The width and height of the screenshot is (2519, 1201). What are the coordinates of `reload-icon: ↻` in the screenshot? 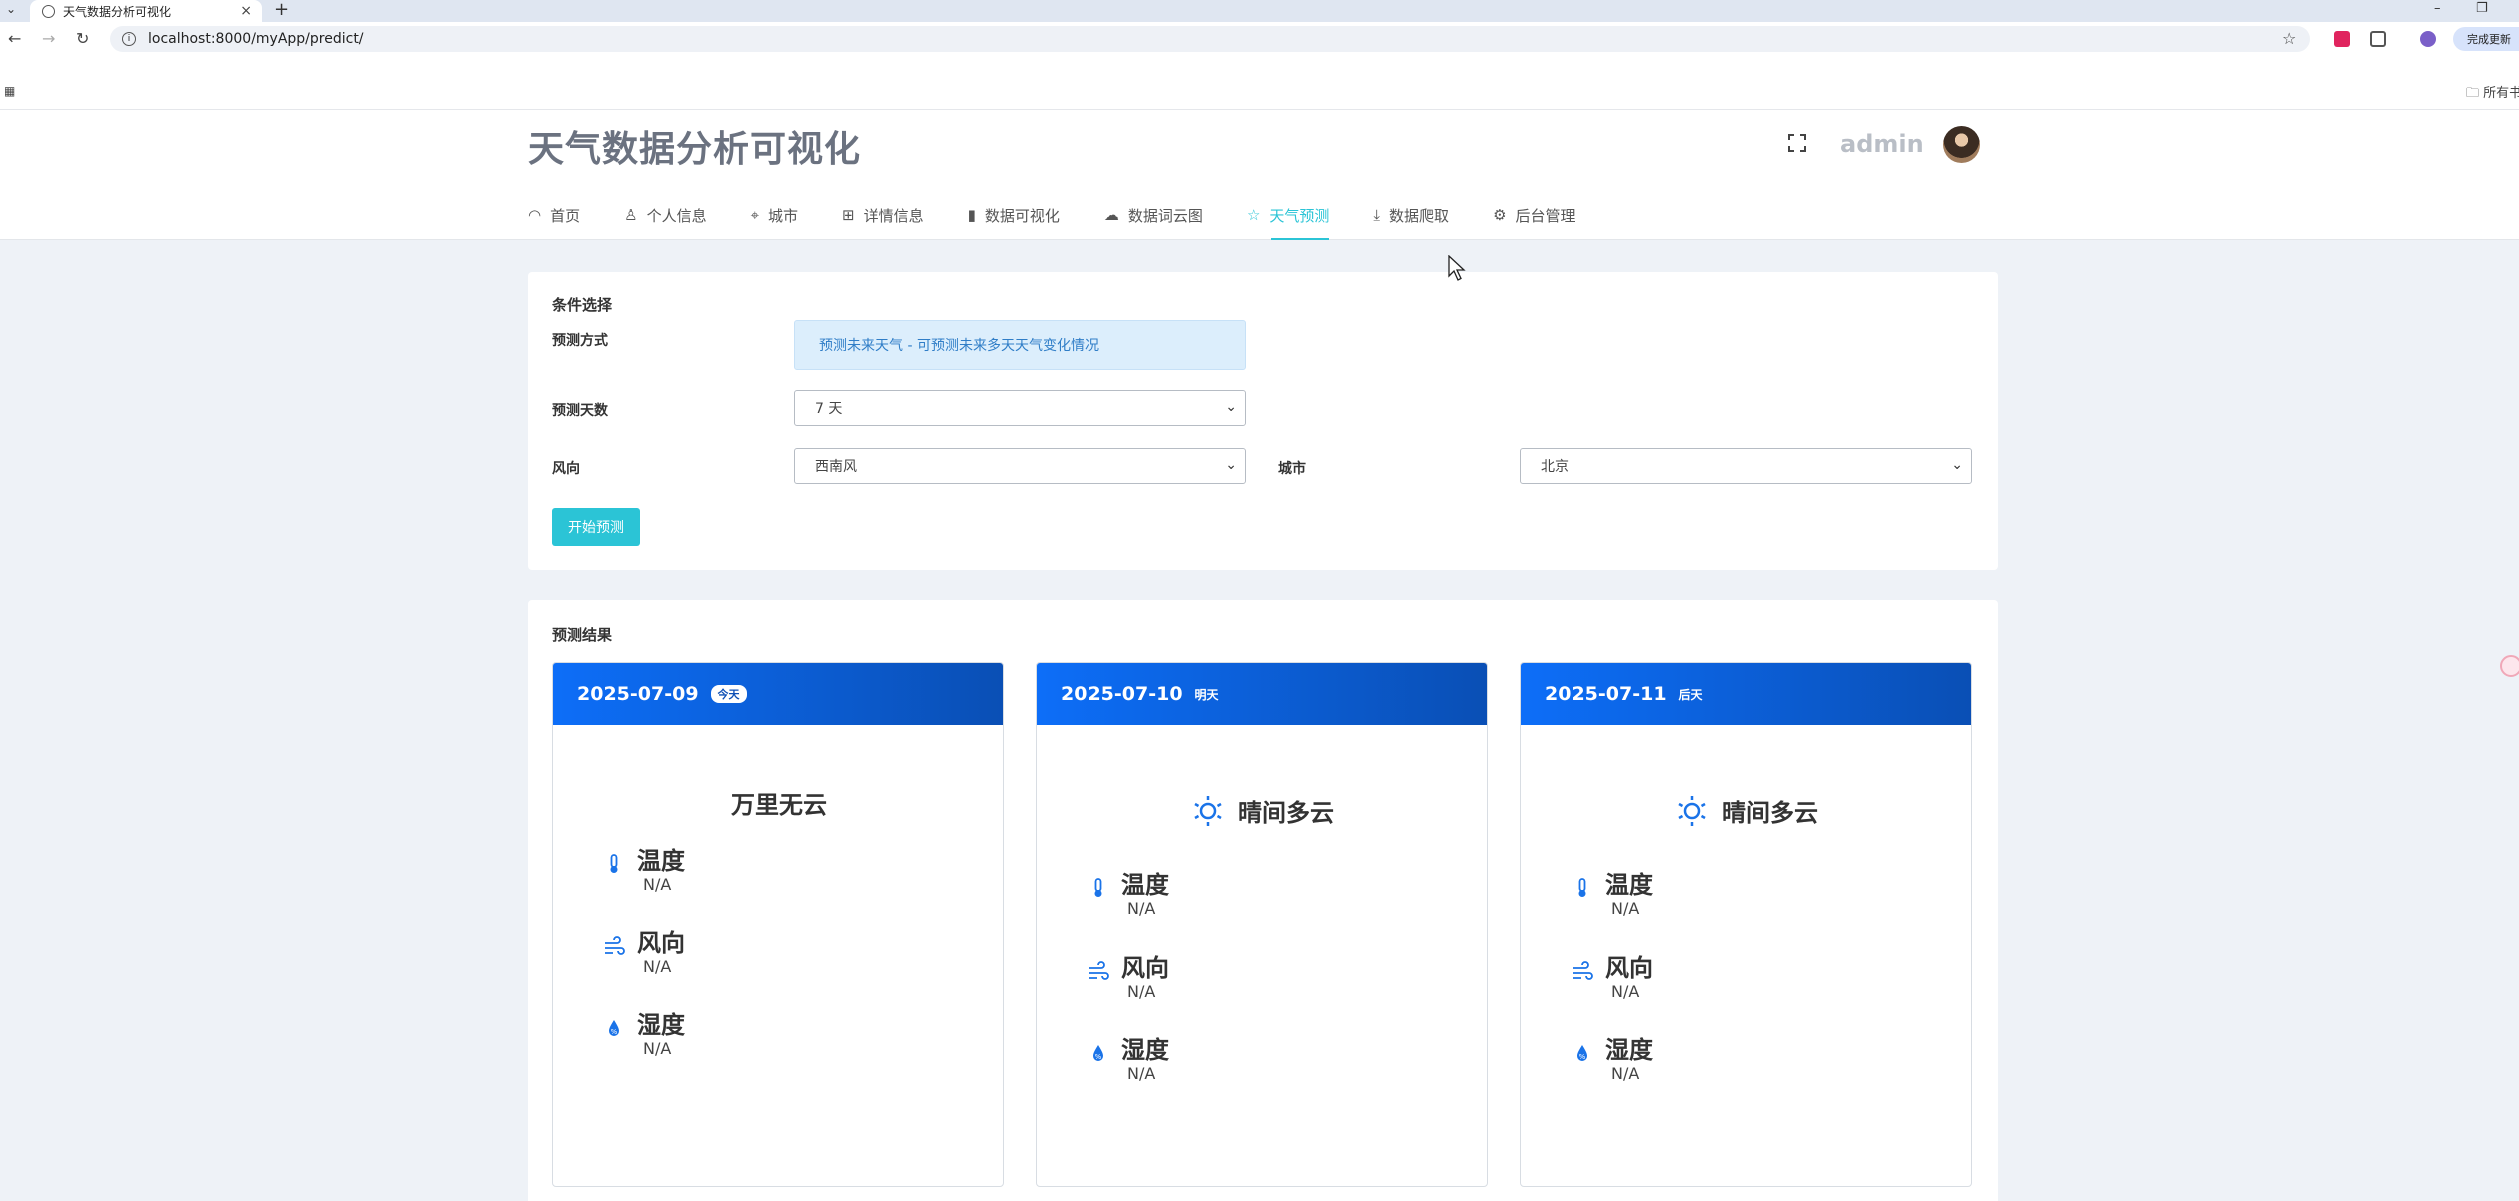 It's located at (82, 38).